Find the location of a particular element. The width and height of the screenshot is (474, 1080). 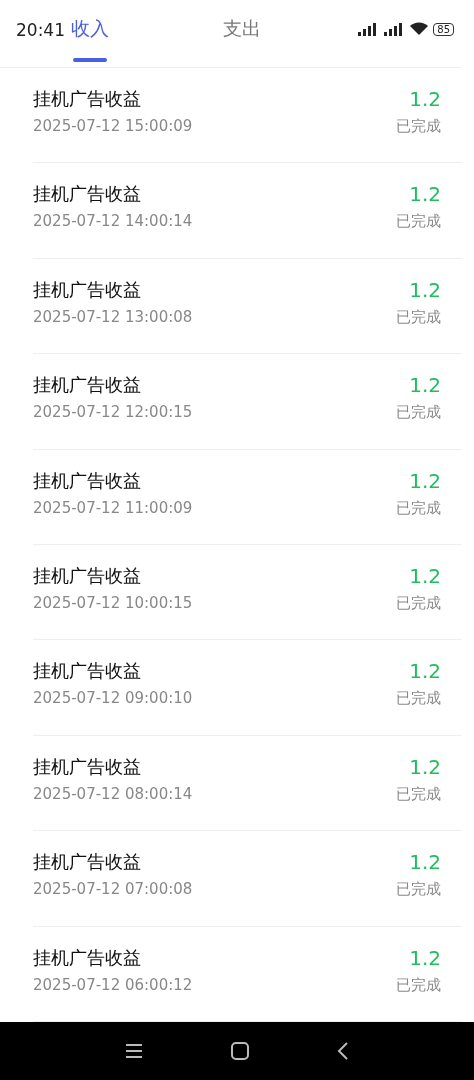

record-time: 2025-07-12 11:00:09 is located at coordinates (113, 507).